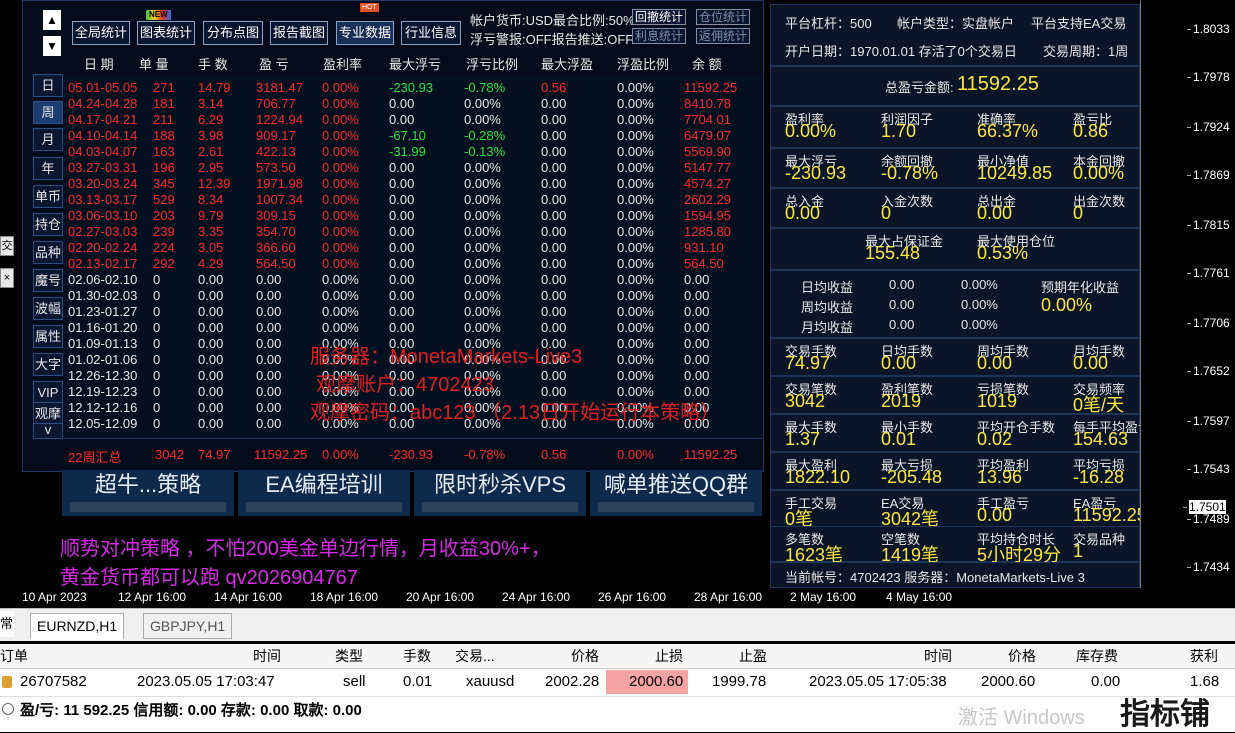 This screenshot has width=1235, height=733. I want to click on chart-stats-button: 图表统计, so click(166, 33).